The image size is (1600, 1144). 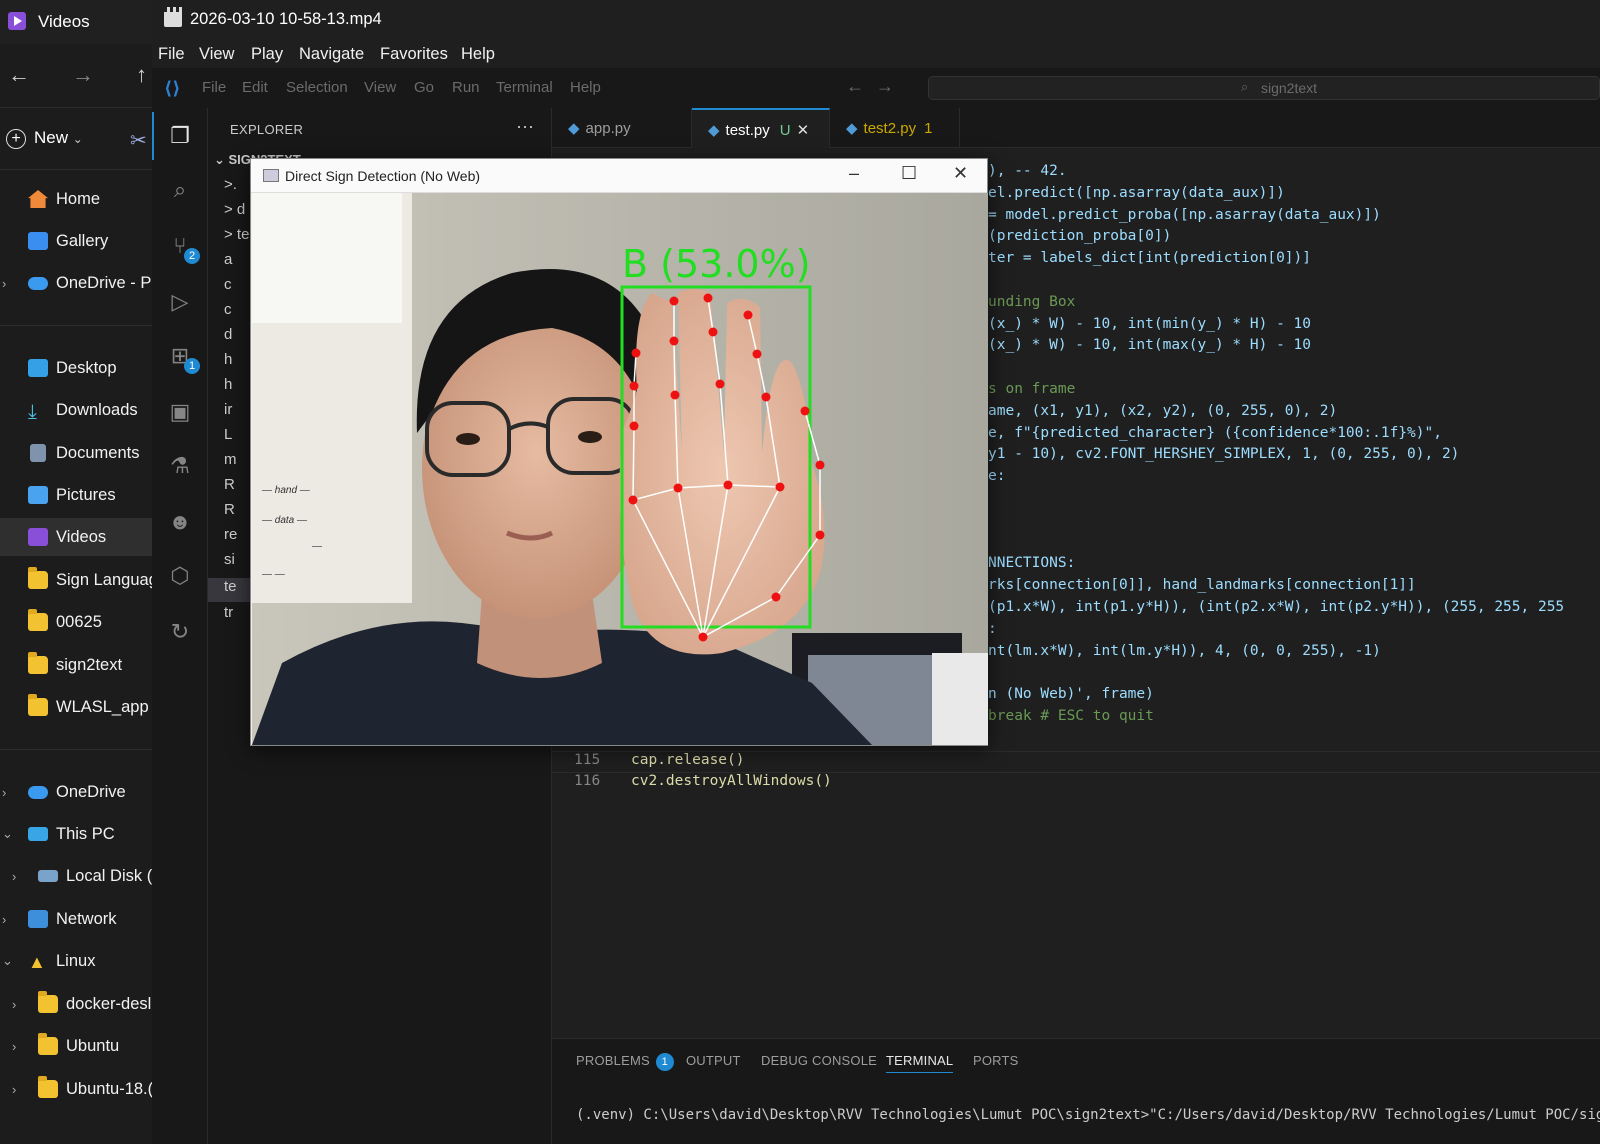 What do you see at coordinates (286, 490) in the screenshot?
I see `svg-text: — hand —` at bounding box center [286, 490].